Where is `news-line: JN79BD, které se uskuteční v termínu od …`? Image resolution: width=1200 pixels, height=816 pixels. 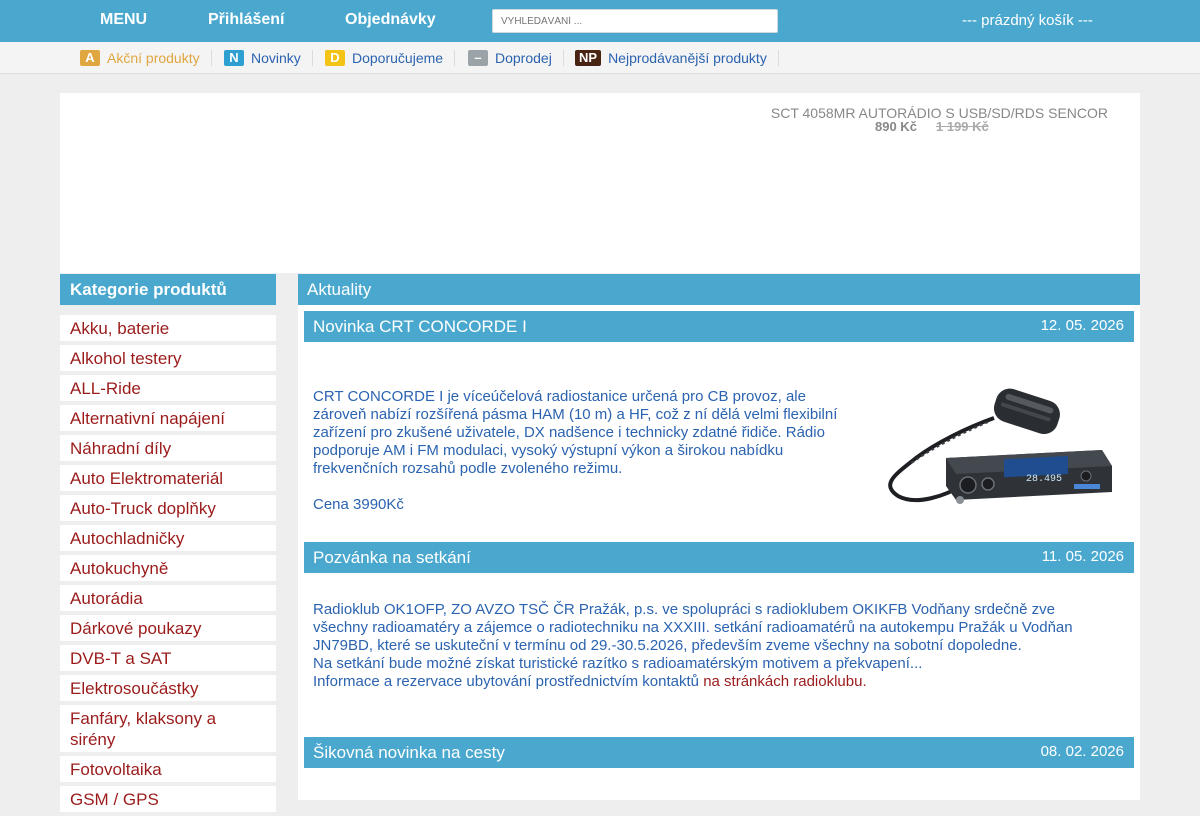 news-line: JN79BD, které se uskuteční v termínu od … is located at coordinates (667, 645).